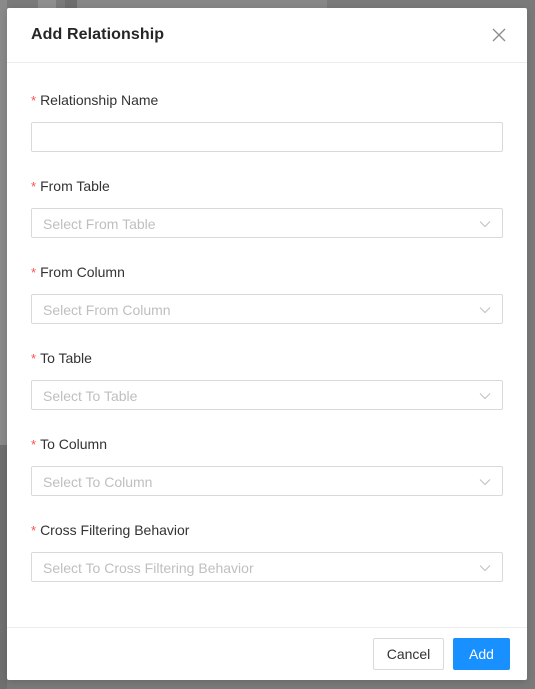 This screenshot has width=535, height=689. I want to click on label-text: To Table, so click(66, 358).